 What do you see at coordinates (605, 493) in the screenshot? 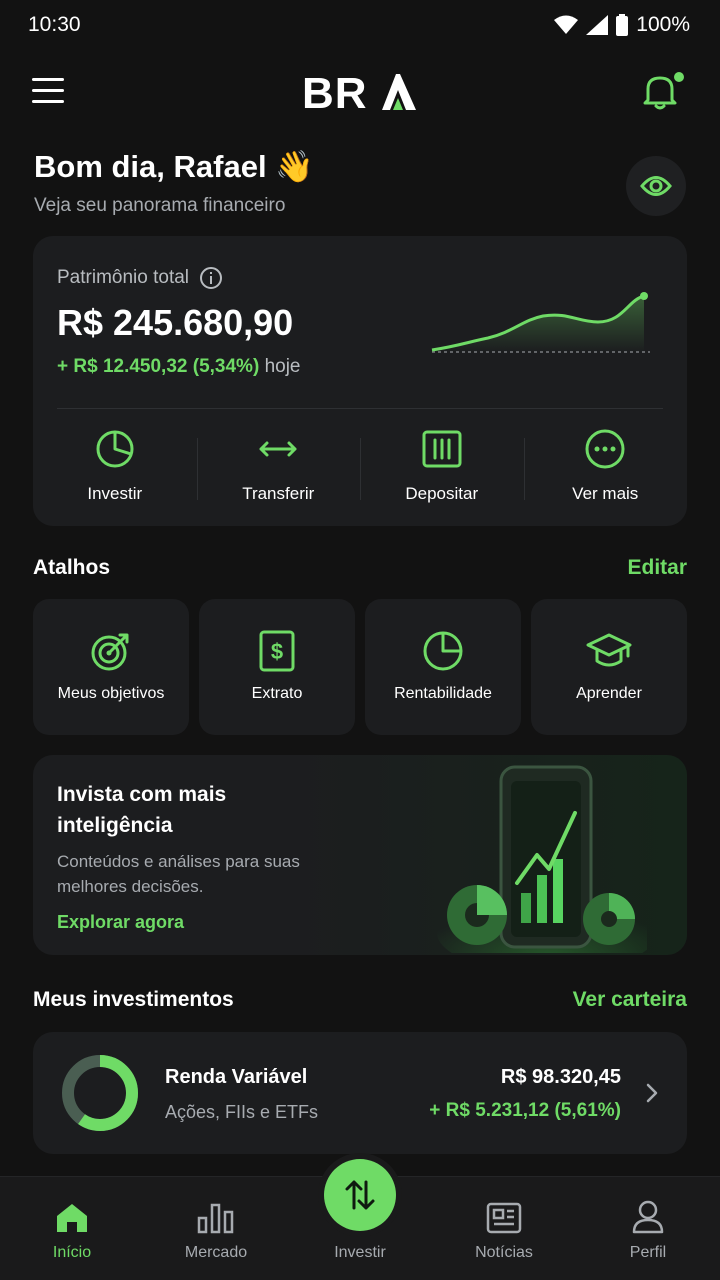
I see `action-label: Ver mais` at bounding box center [605, 493].